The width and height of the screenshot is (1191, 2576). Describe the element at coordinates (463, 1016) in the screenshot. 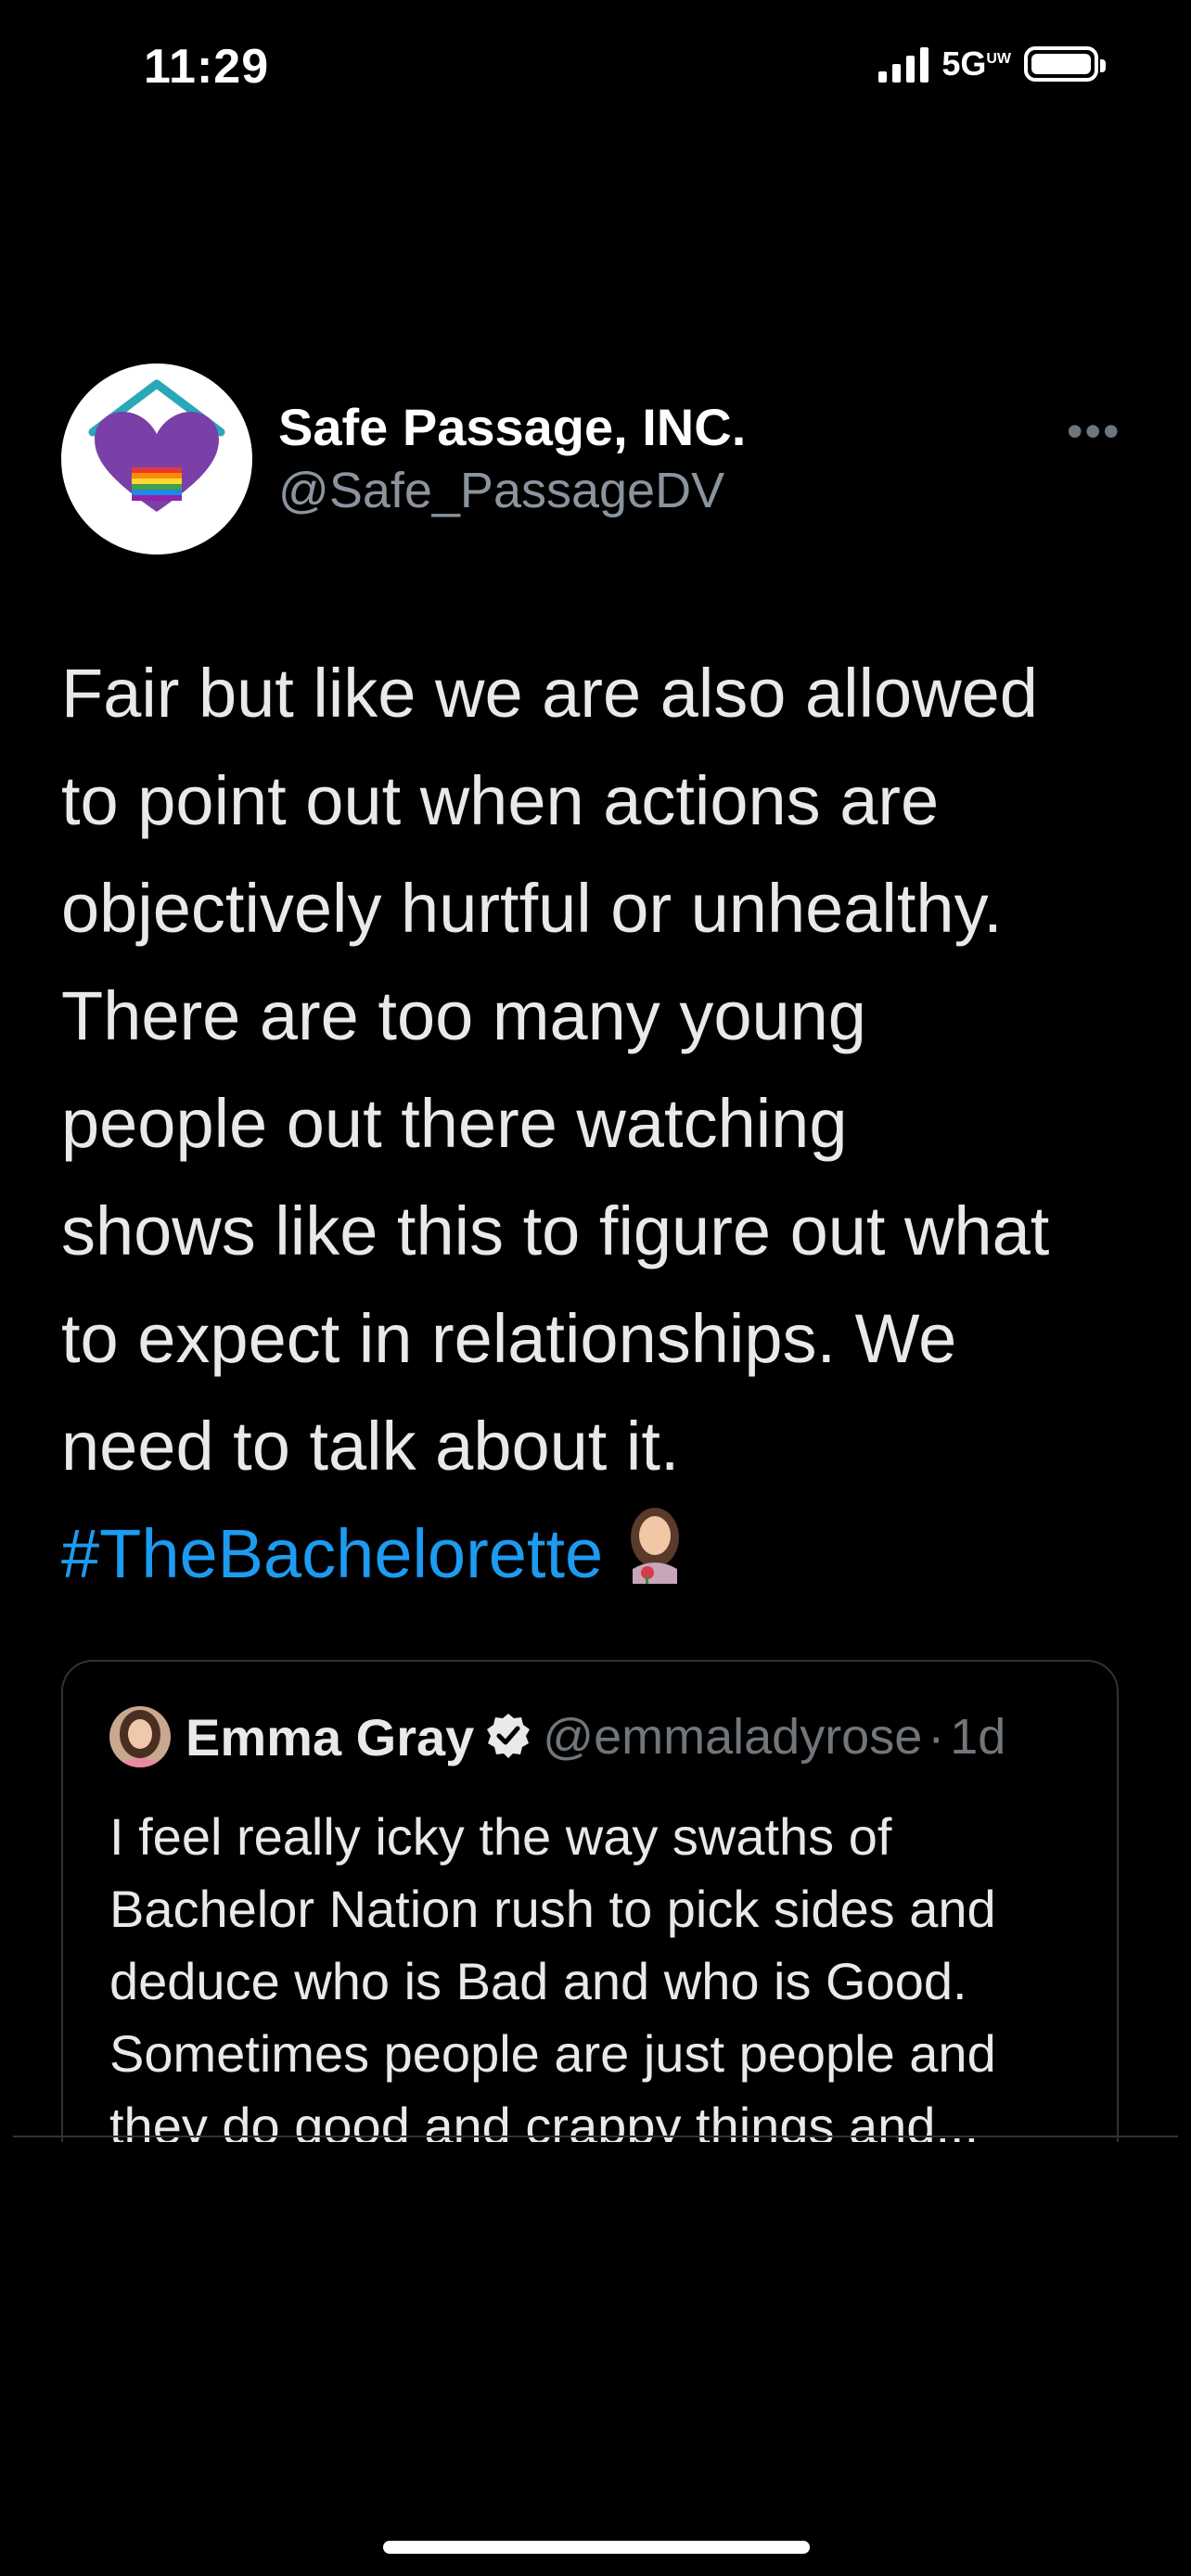

I see `tweet-text-line: There are too many young` at that location.